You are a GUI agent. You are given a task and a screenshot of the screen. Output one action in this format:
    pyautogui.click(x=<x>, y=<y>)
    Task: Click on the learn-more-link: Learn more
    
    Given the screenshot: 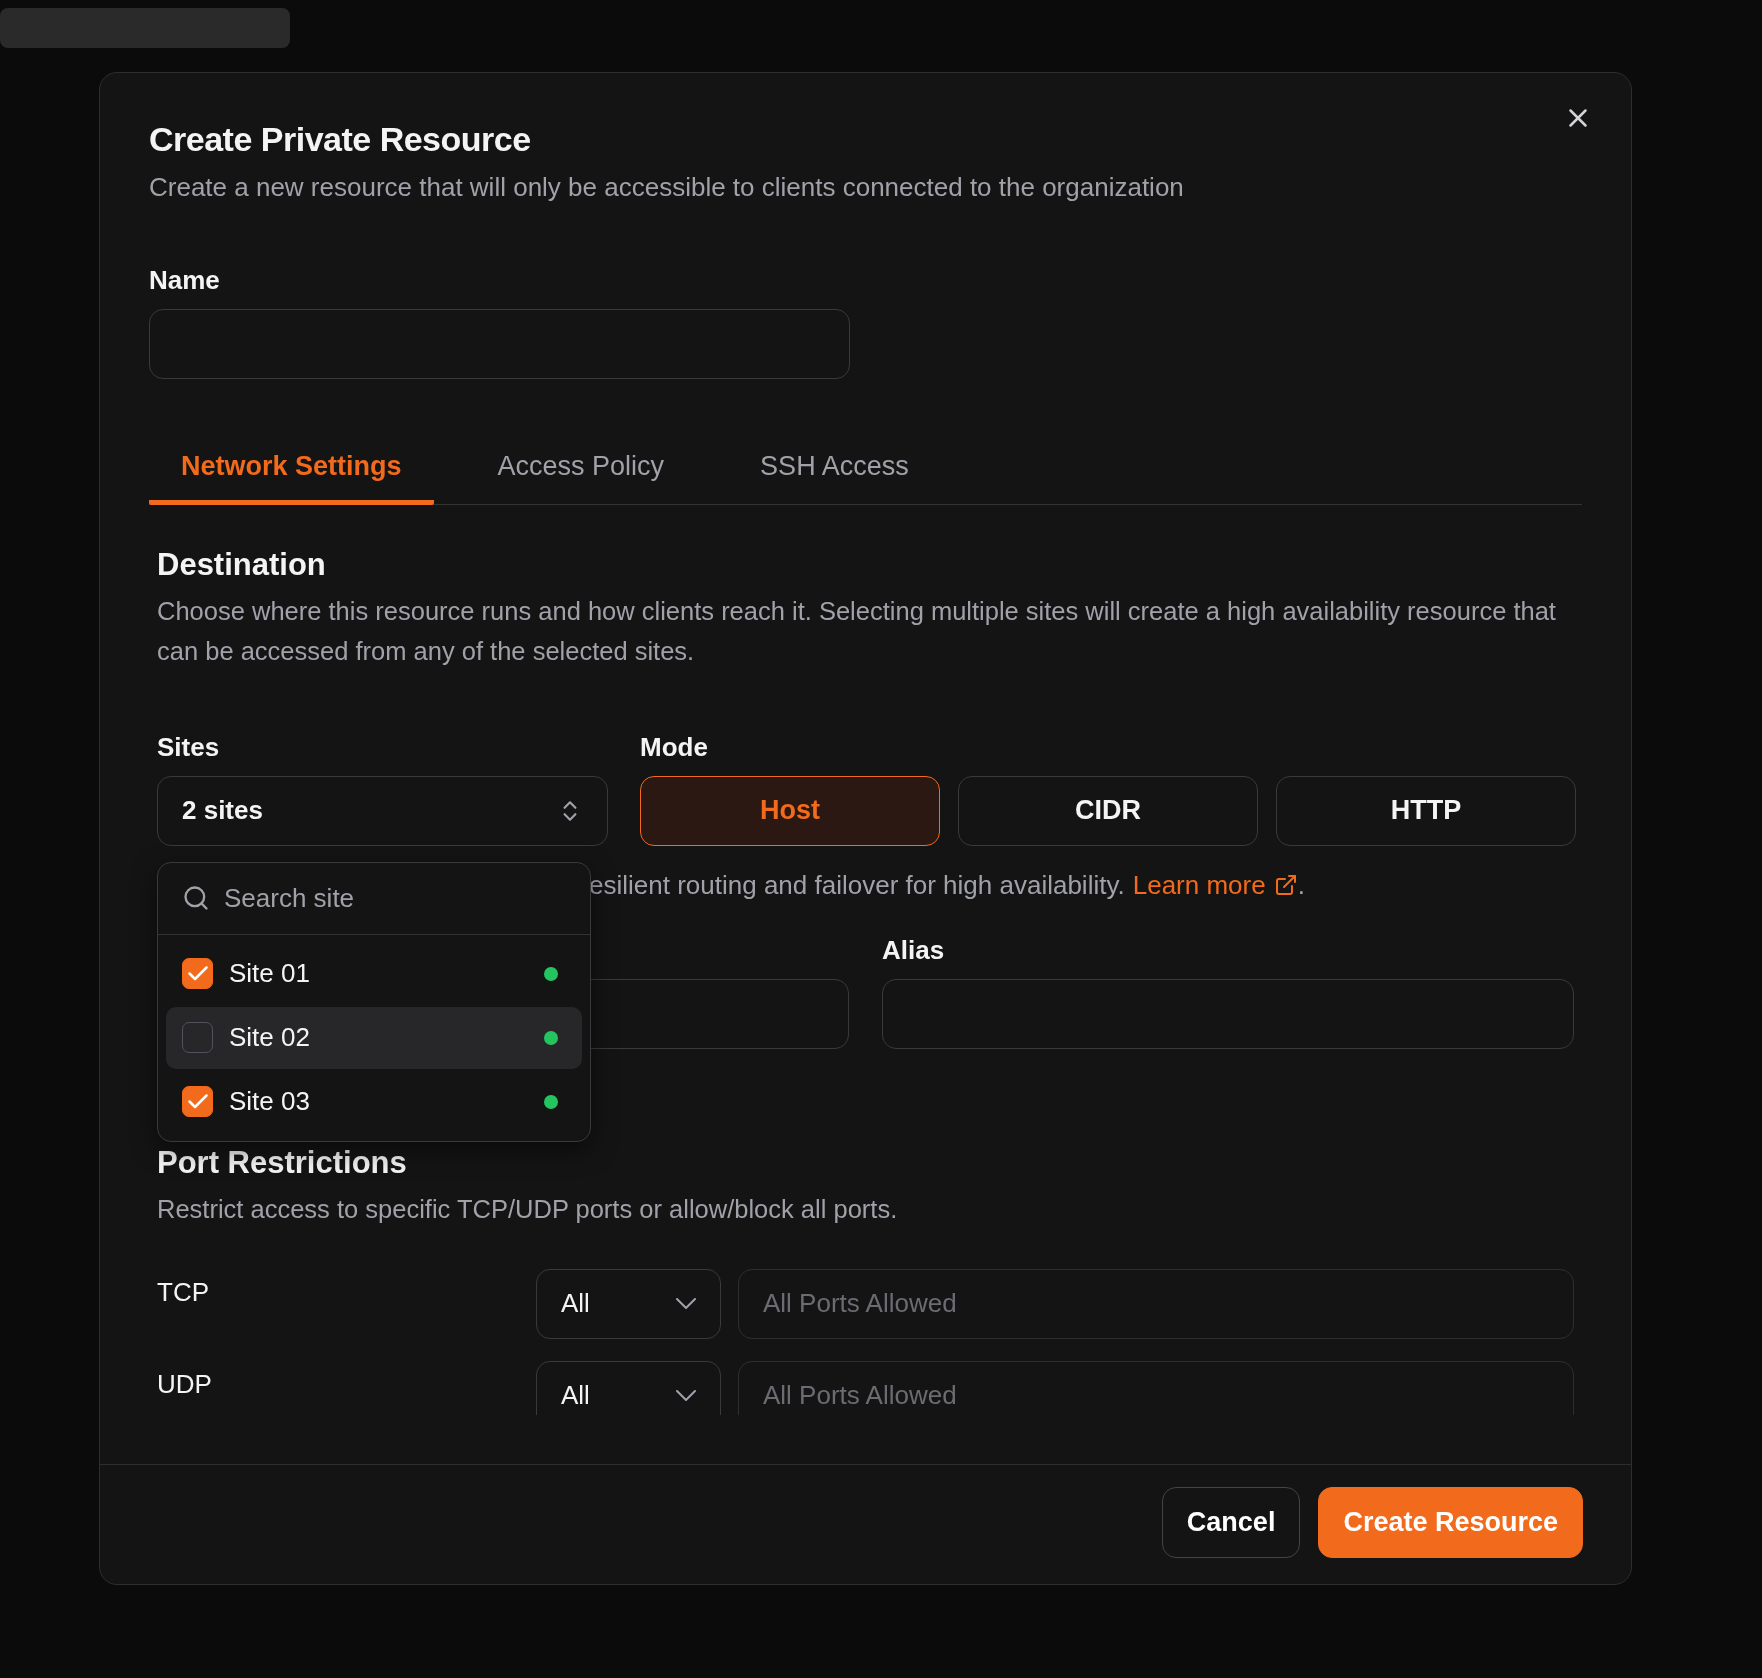 What is the action you would take?
    pyautogui.click(x=1215, y=884)
    